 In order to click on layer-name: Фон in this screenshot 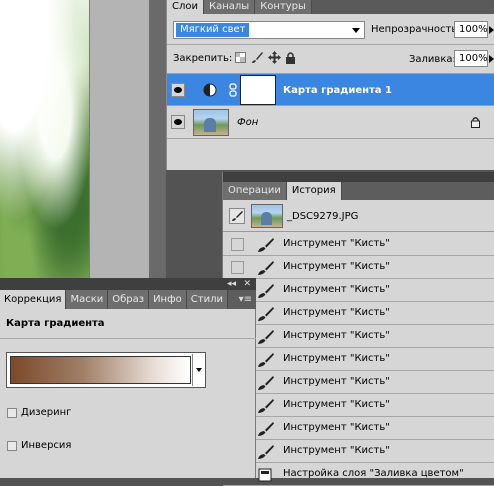, I will do `click(247, 122)`.